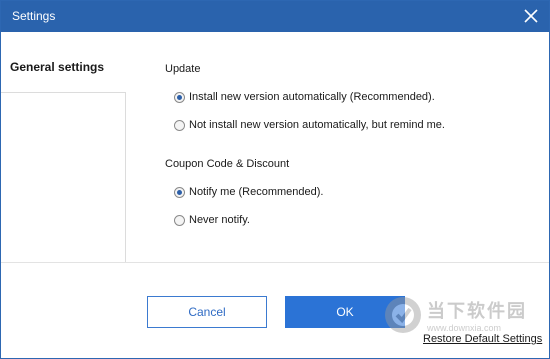 The image size is (550, 359). Describe the element at coordinates (227, 164) in the screenshot. I see `coupon-heading: Coupon Code & Discount` at that location.